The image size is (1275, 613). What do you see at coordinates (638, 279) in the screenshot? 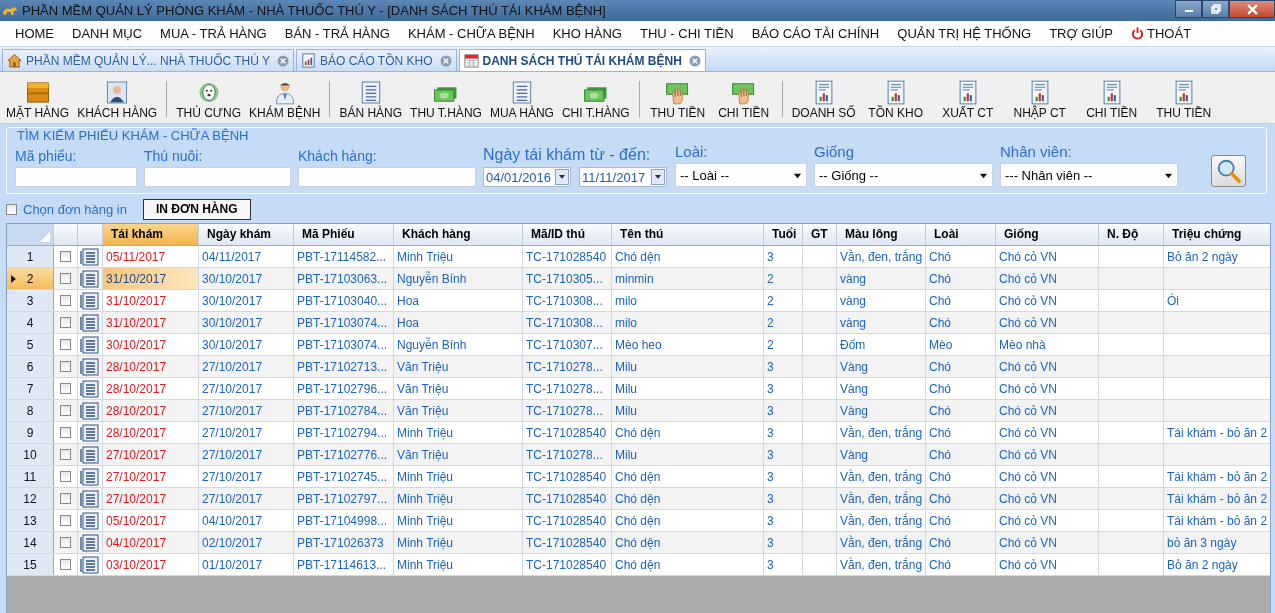
I see `table-row: 2 31/10/2017 30/10/2017 PBT-17103063... Nguyễn Bính TC-1710305... minmin 2 vàng Chó Chó cỏ VN` at bounding box center [638, 279].